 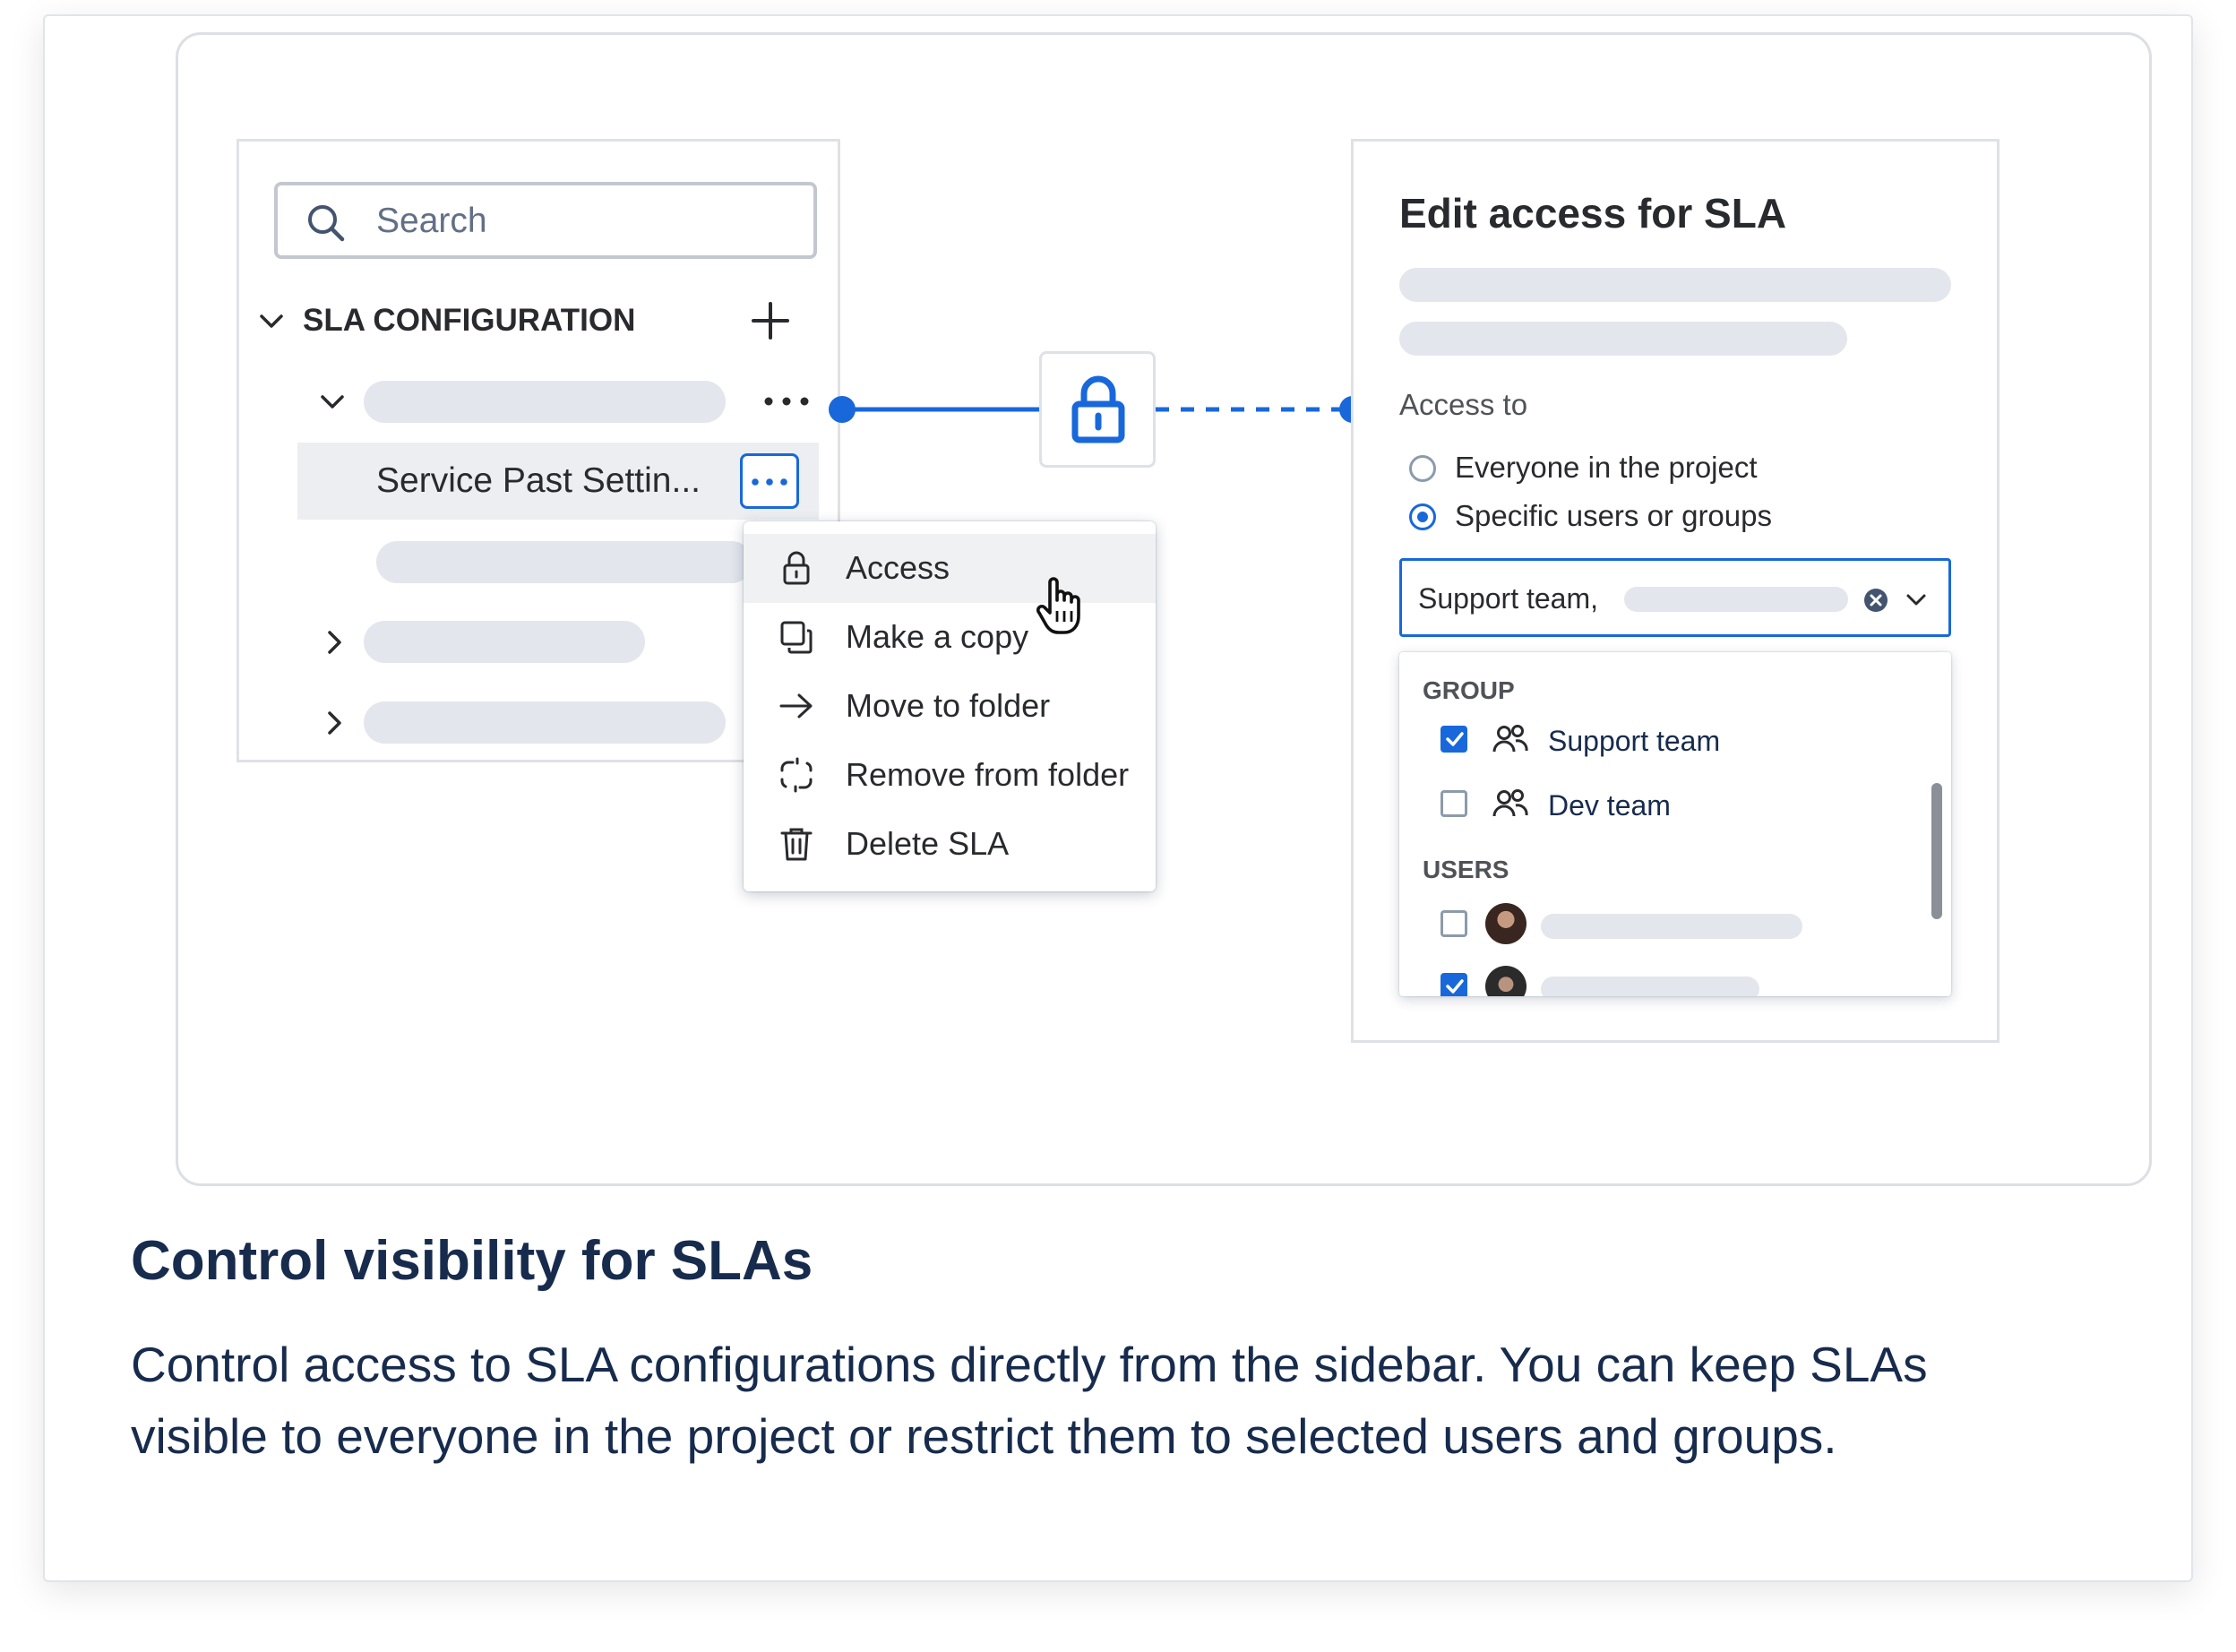 What do you see at coordinates (1634, 741) in the screenshot?
I see `option-label: Support team` at bounding box center [1634, 741].